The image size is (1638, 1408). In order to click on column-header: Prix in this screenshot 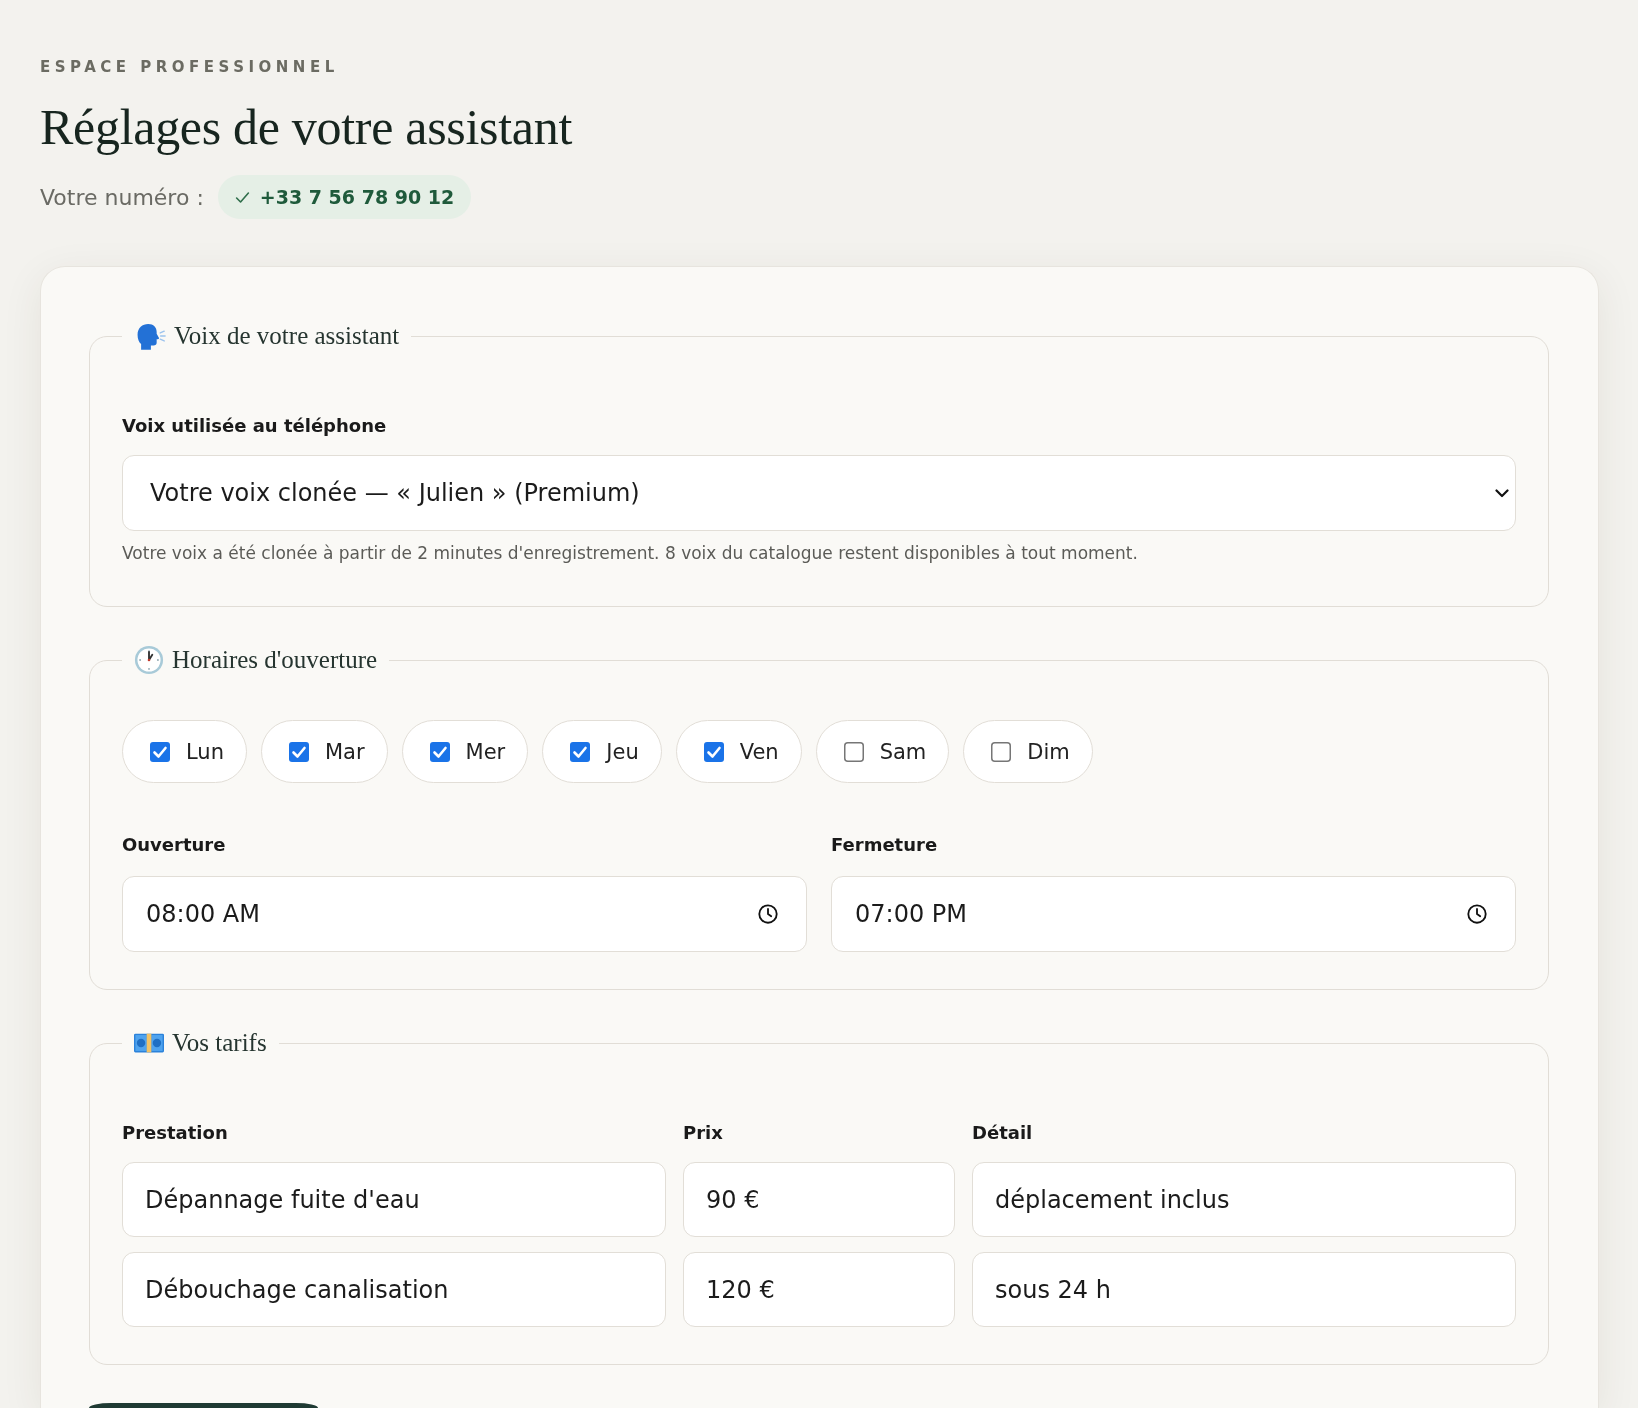, I will do `click(703, 1133)`.